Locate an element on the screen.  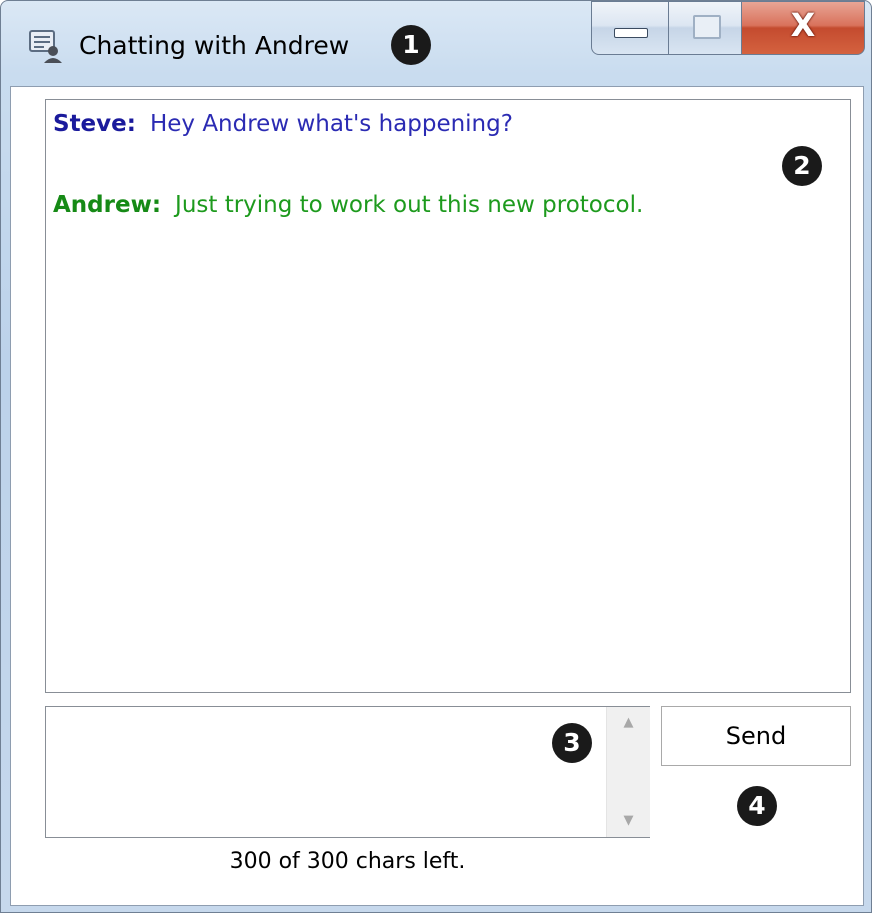
minimize-button is located at coordinates (630, 28).